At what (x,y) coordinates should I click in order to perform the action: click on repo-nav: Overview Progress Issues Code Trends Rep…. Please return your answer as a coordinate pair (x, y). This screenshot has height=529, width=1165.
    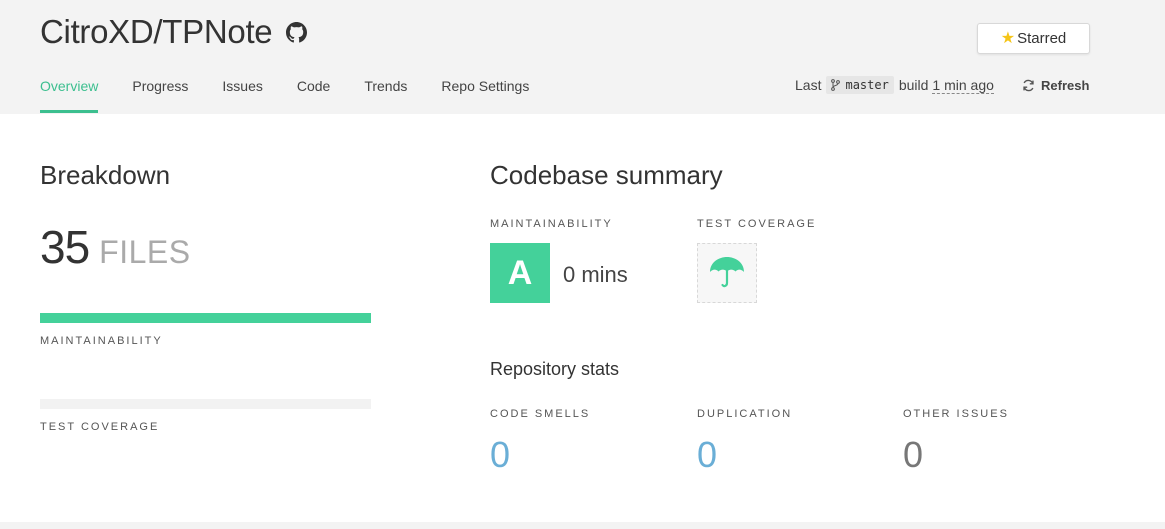
    Looking at the image, I should click on (301, 96).